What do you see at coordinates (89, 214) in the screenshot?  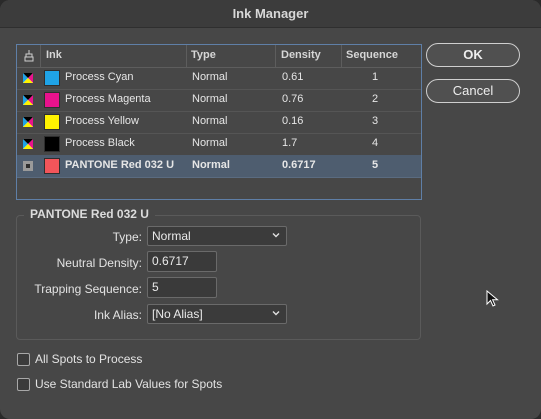 I see `group-title: PANTONE Red 032 U` at bounding box center [89, 214].